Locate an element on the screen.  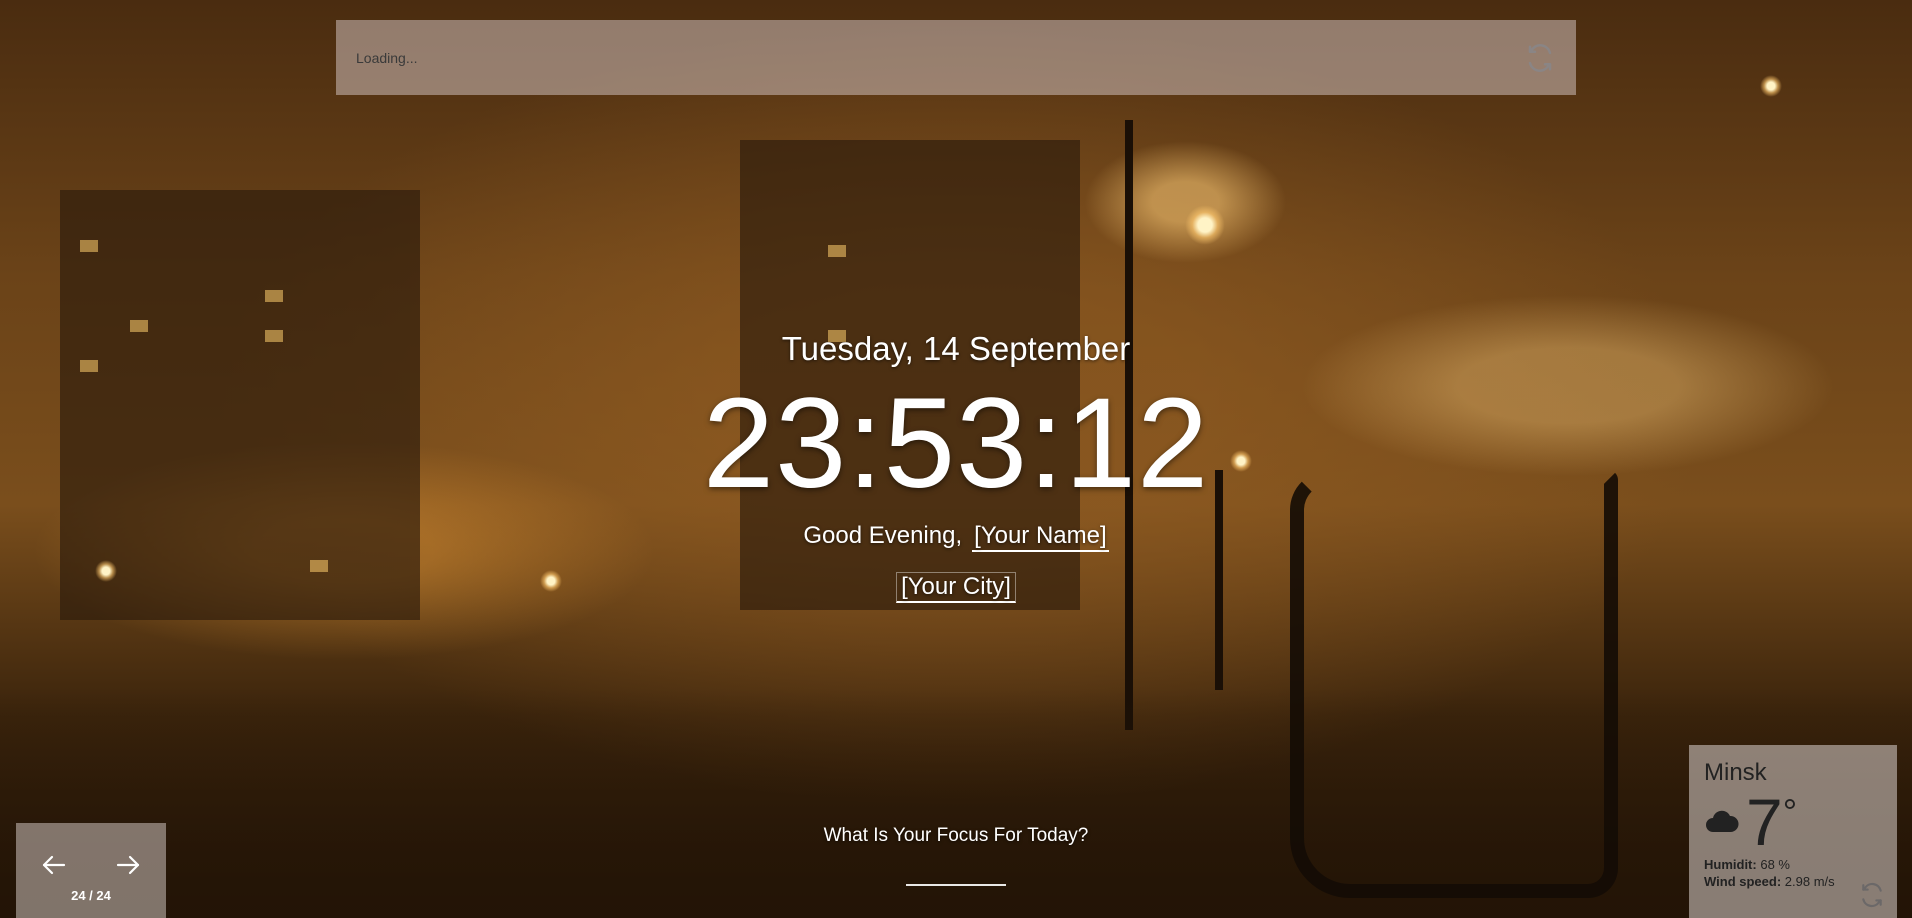
clock-time: 23:53:12 is located at coordinates (956, 443).